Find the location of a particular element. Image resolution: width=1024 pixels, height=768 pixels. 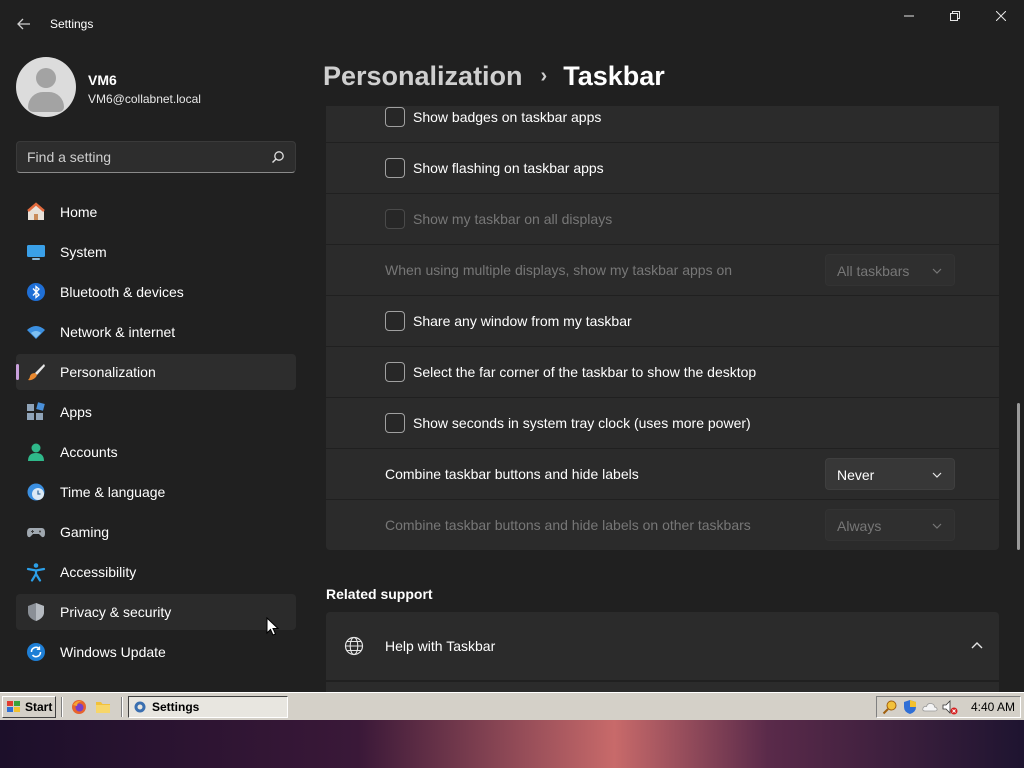

firefox-icon is located at coordinates (79, 707).